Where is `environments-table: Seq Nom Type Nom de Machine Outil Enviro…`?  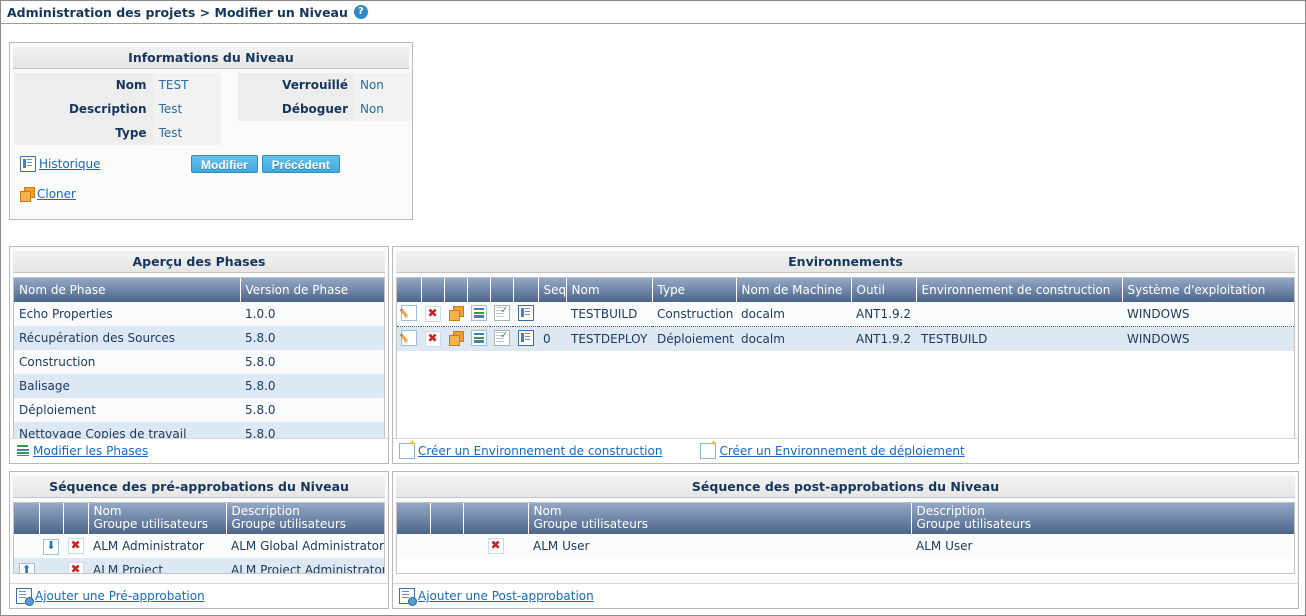 environments-table: Seq Nom Type Nom de Machine Outil Enviro… is located at coordinates (845, 314).